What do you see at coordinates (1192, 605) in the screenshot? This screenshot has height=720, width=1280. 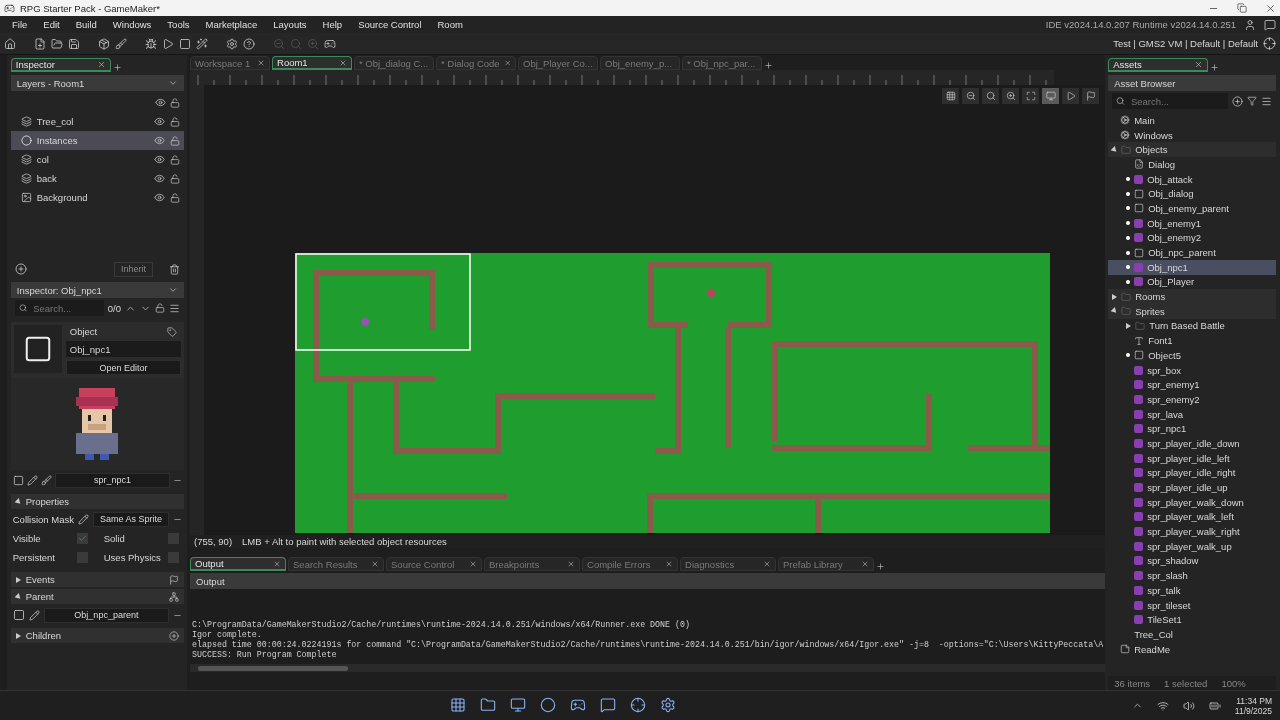 I see `asset-tree-item: spr_tileset` at bounding box center [1192, 605].